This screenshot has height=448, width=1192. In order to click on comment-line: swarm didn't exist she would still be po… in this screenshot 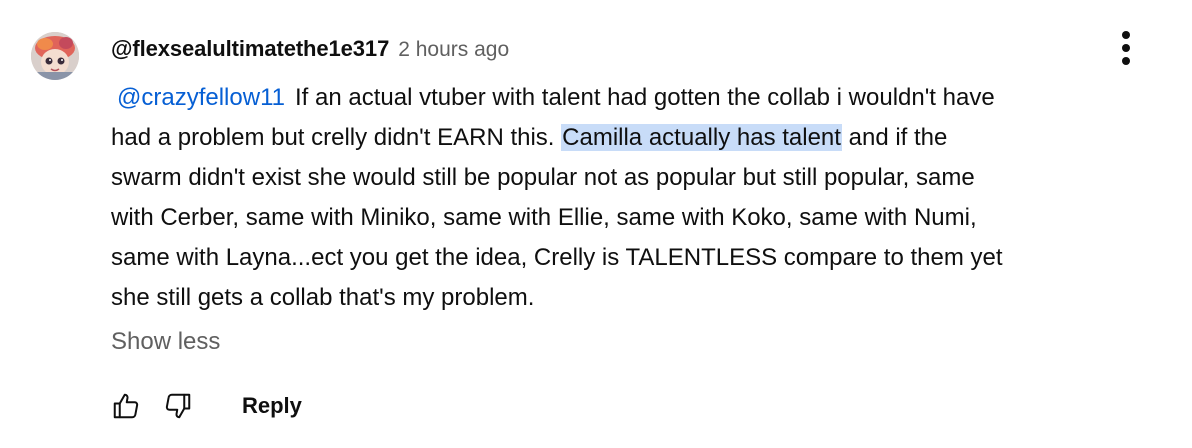, I will do `click(641, 178)`.